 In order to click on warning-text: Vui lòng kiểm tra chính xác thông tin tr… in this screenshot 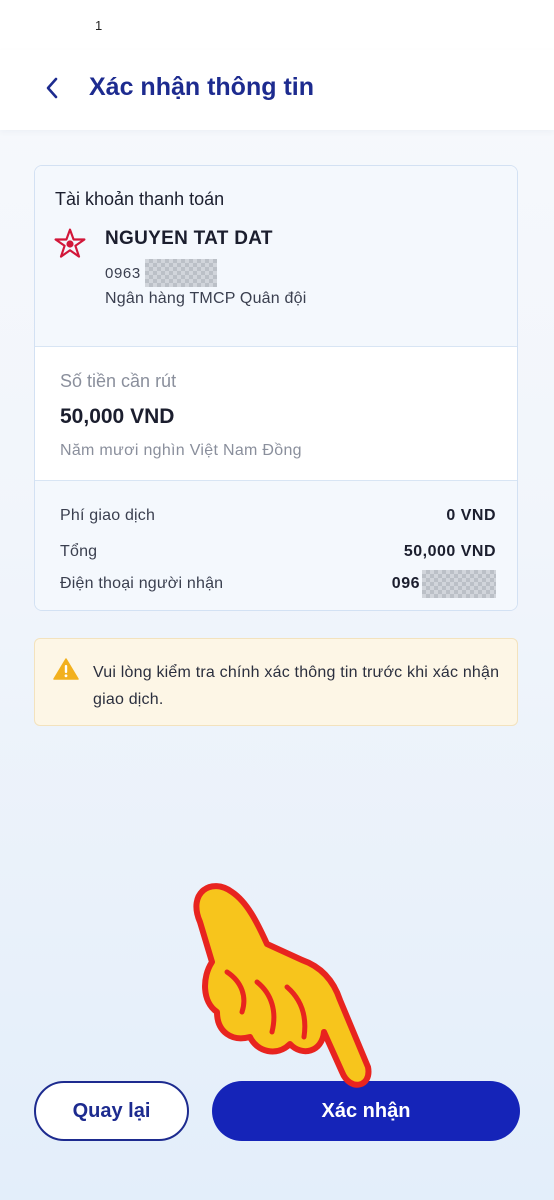, I will do `click(296, 686)`.